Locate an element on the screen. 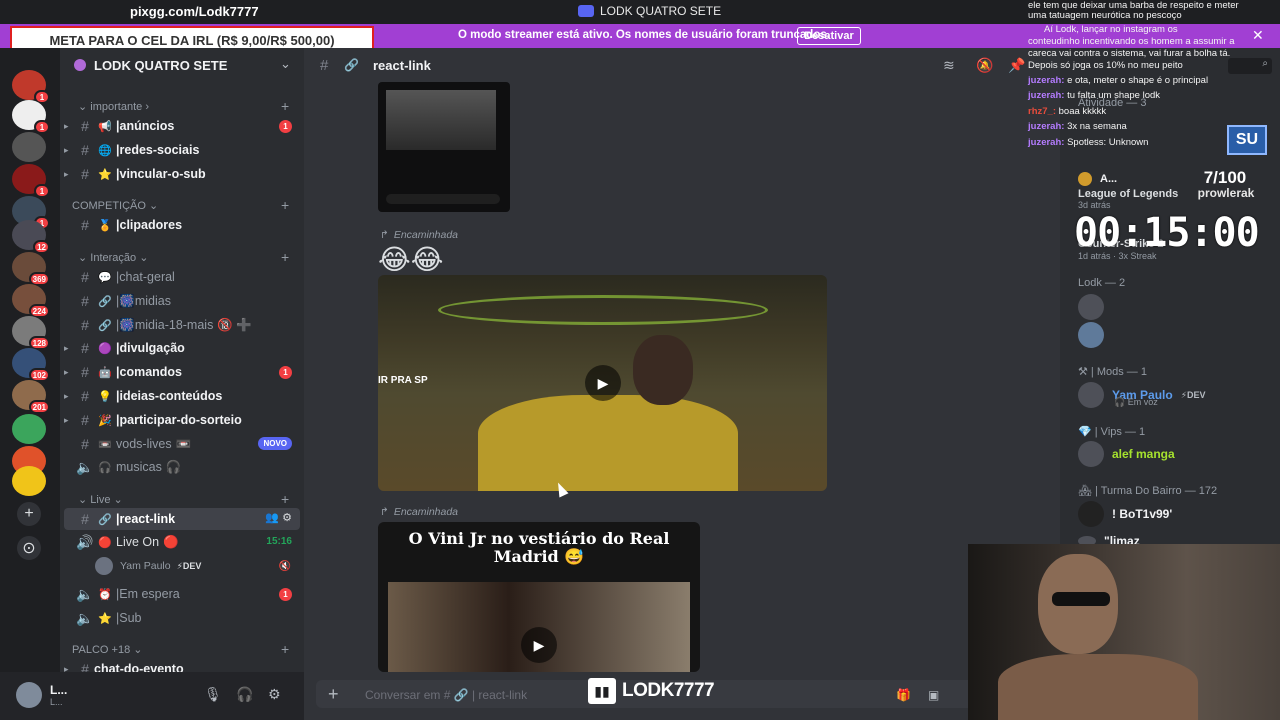  channel-musicas: 🔈 🎧 musicas 🎧 is located at coordinates (182, 467).